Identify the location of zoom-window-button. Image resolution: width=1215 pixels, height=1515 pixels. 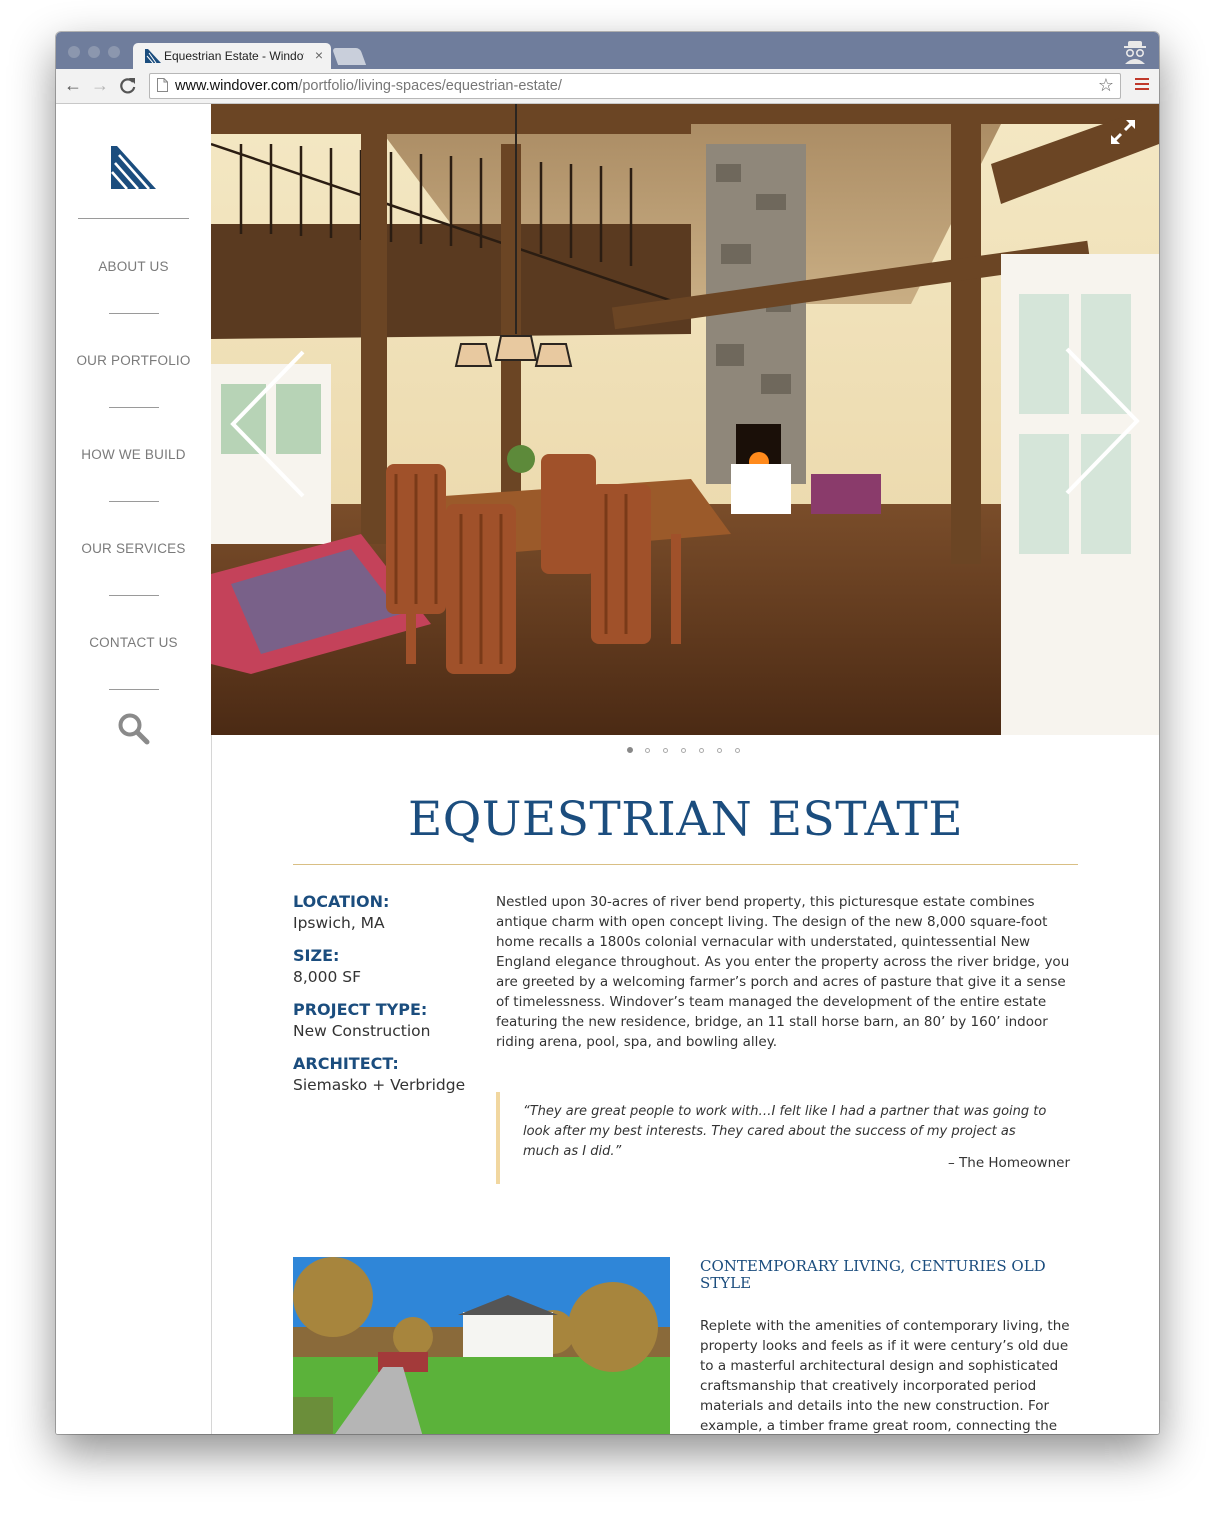
(114, 52).